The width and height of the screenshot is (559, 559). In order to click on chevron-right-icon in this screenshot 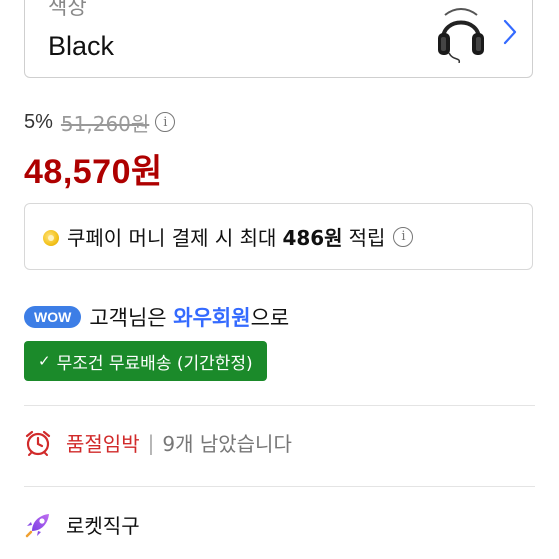, I will do `click(510, 32)`.